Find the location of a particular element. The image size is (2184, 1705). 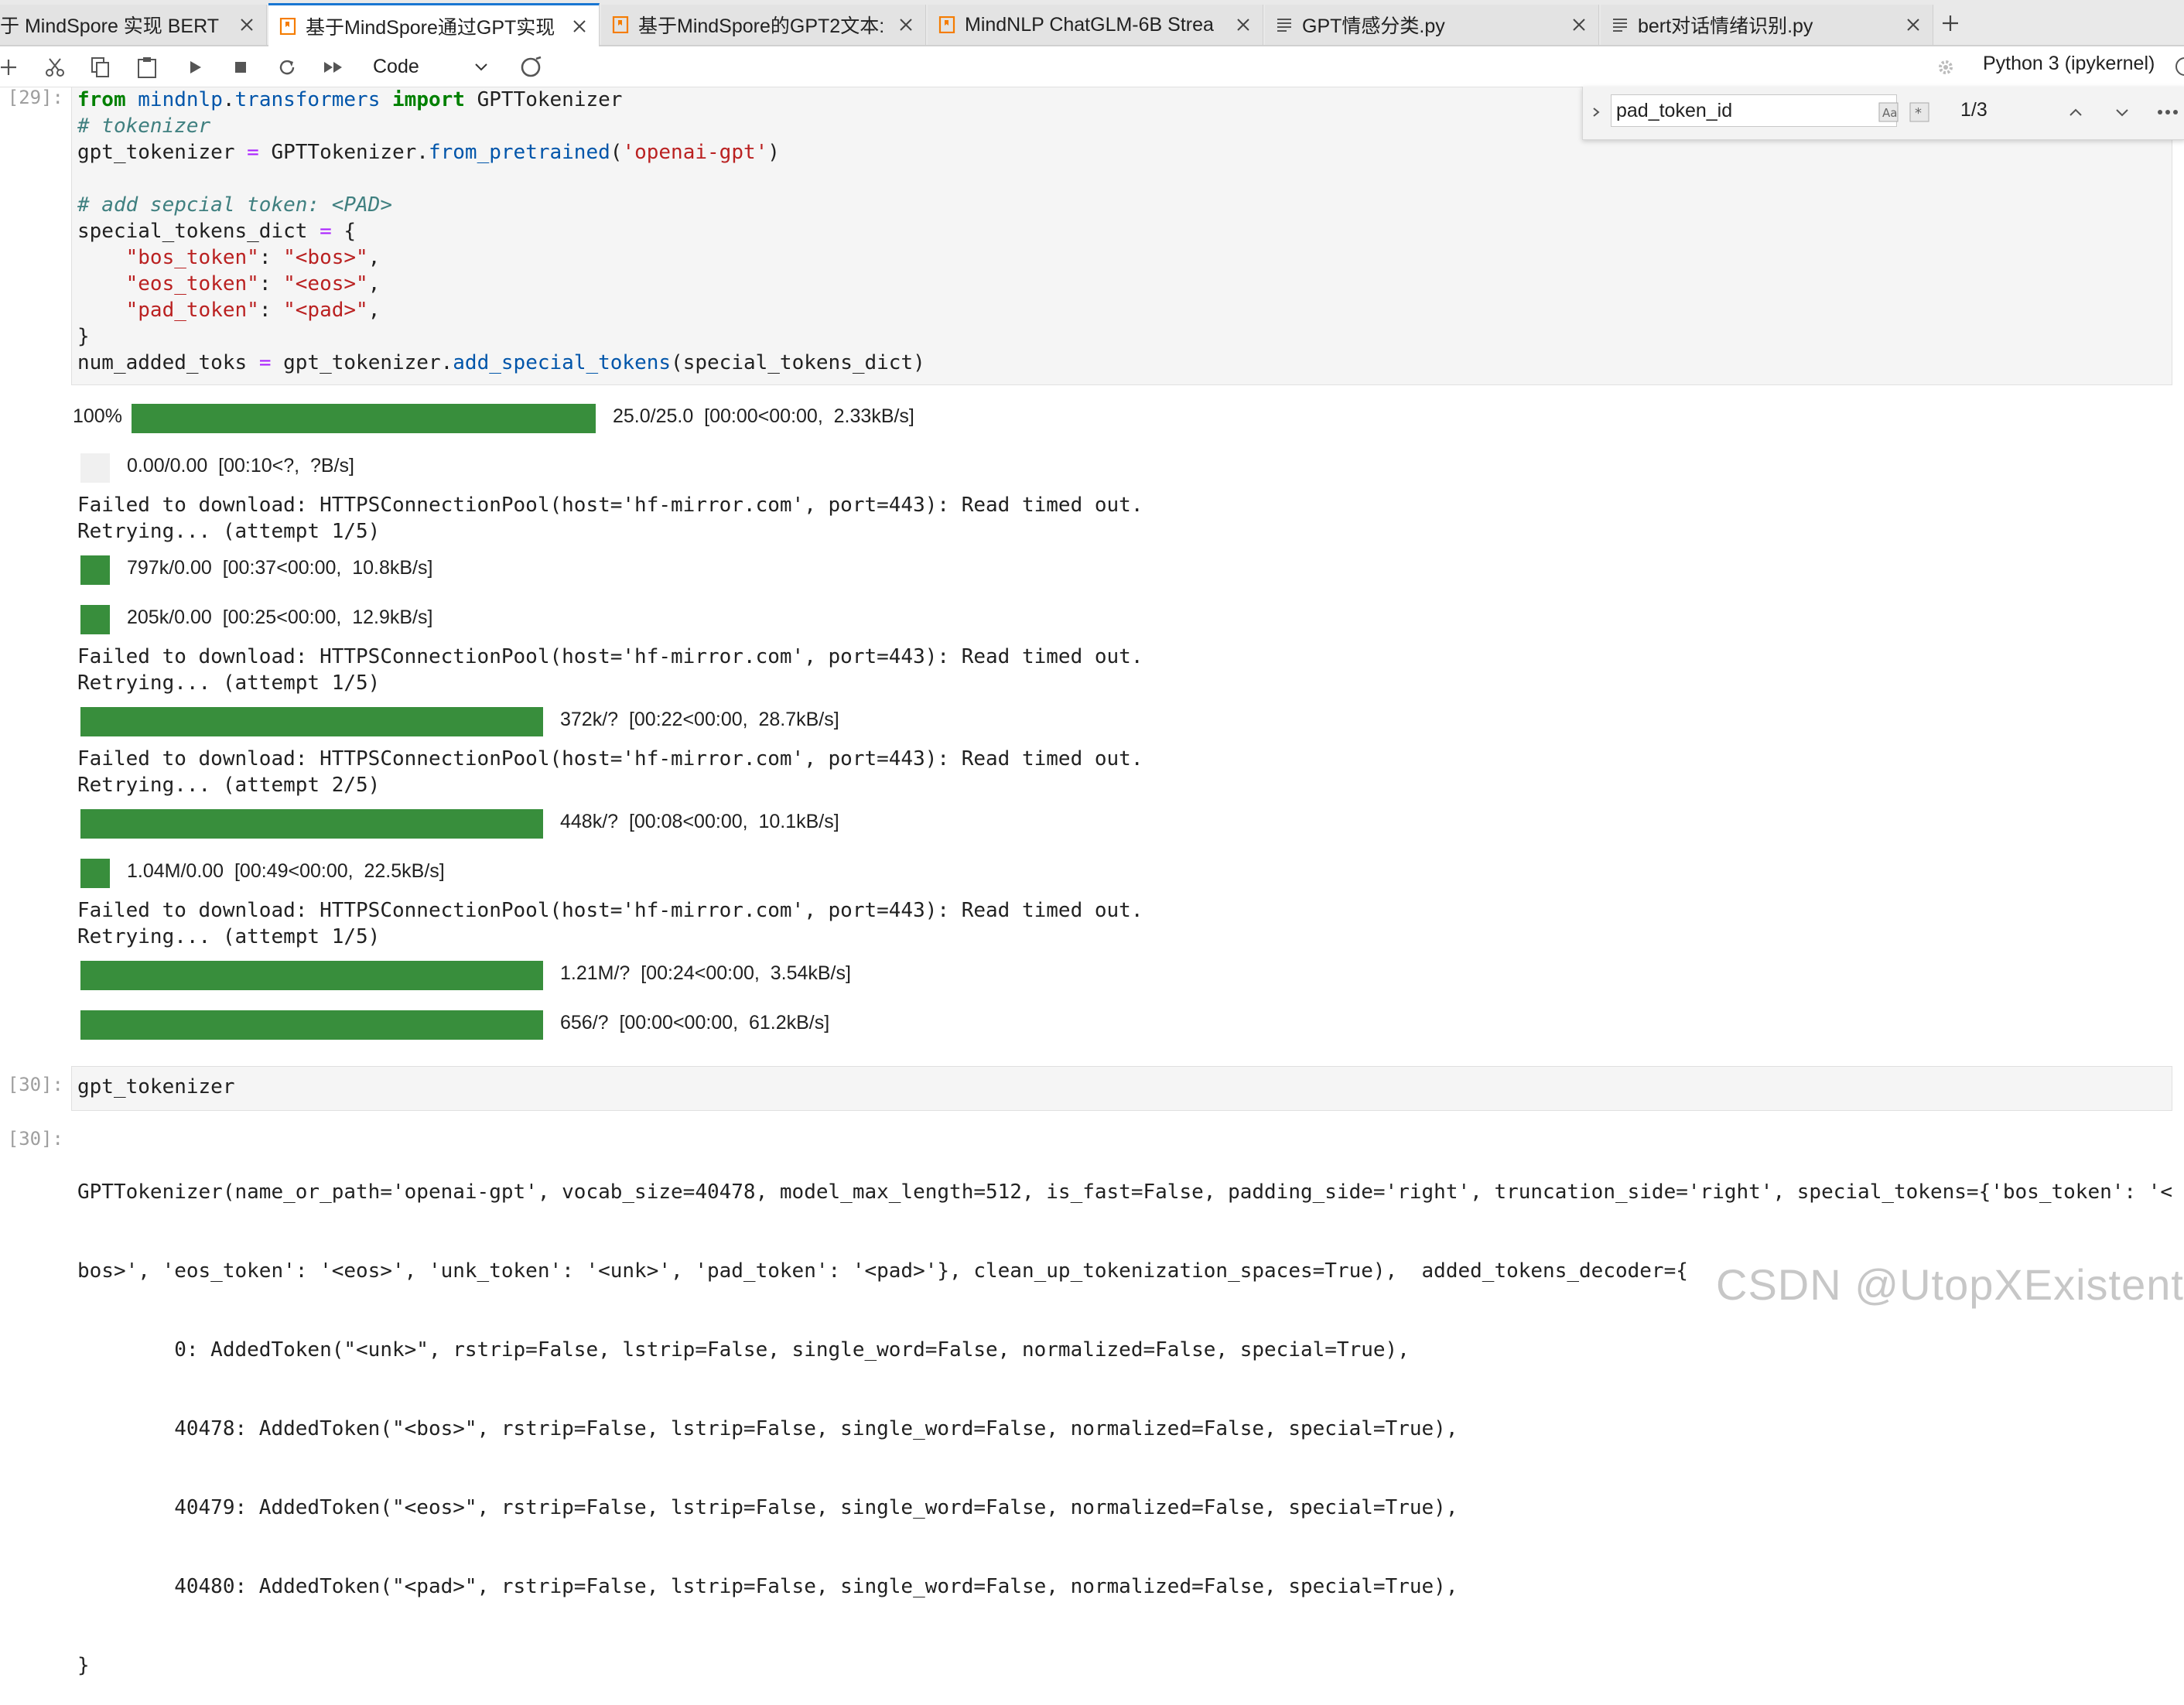

cut-button is located at coordinates (55, 67).